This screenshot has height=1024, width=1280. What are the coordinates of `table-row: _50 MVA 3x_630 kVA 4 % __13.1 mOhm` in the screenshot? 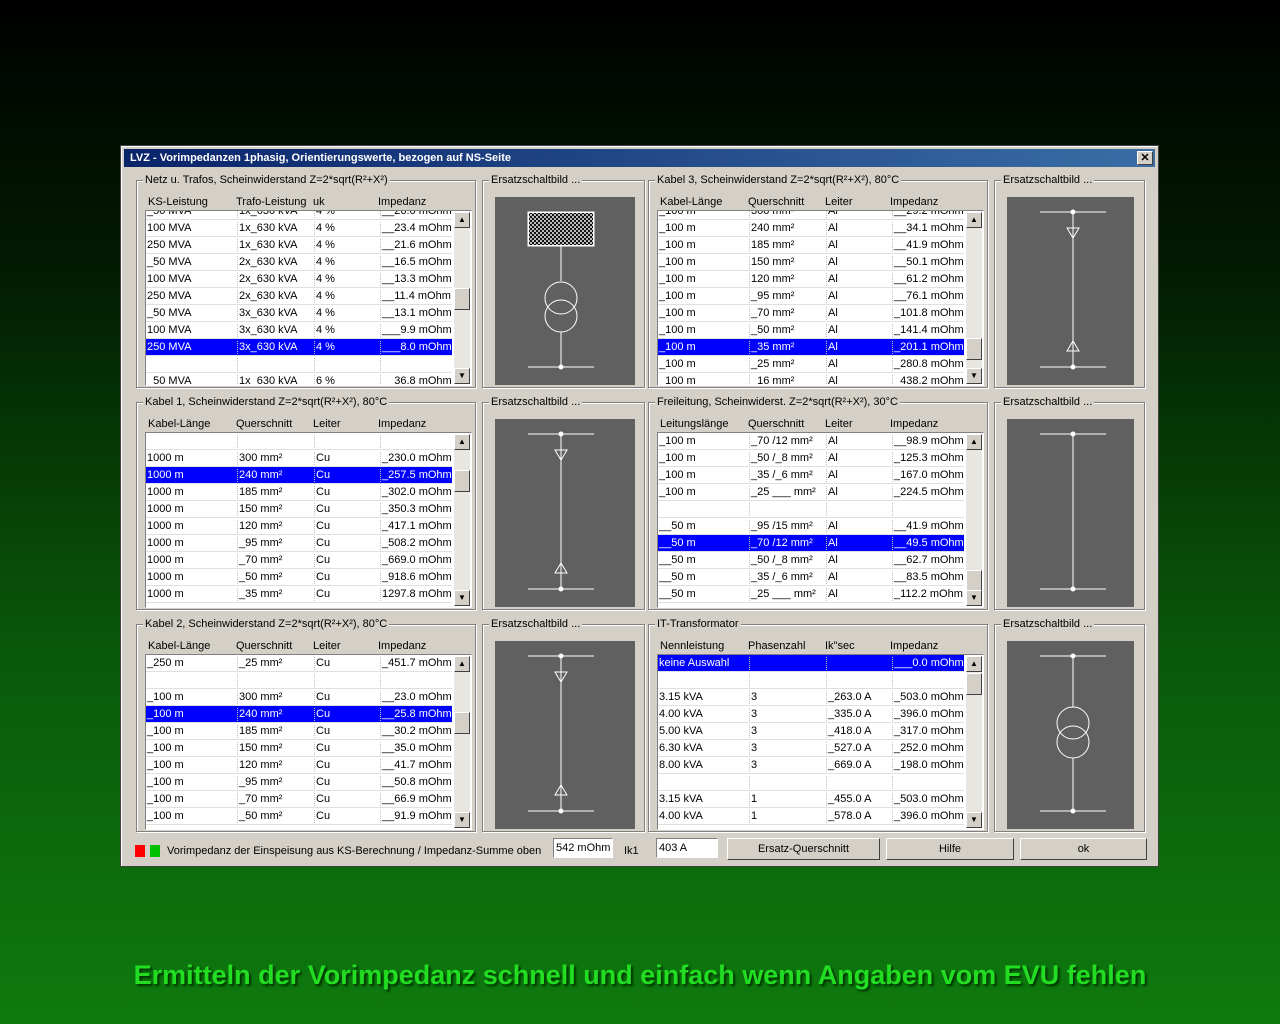 It's located at (299, 313).